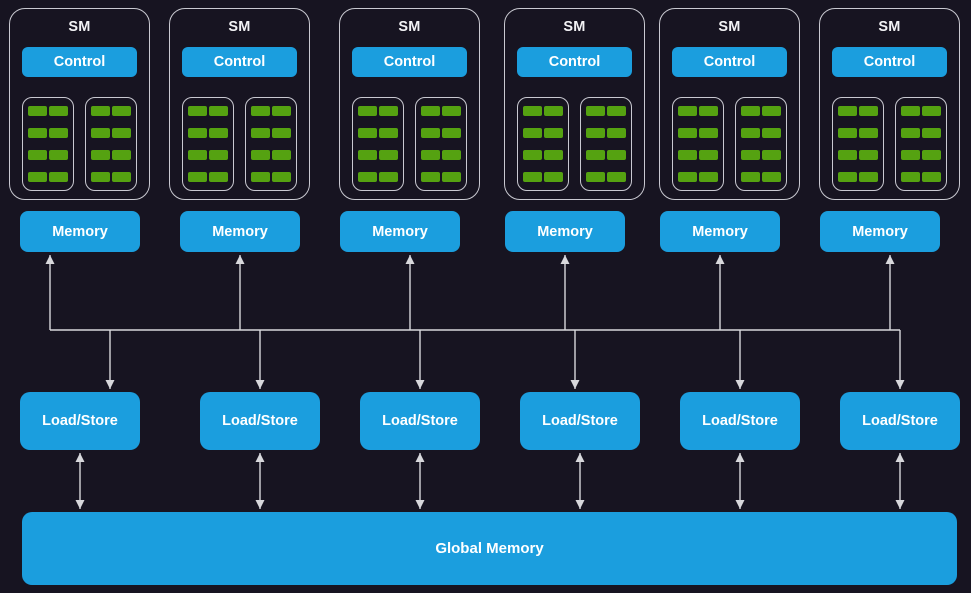 This screenshot has width=971, height=593. Describe the element at coordinates (489, 548) in the screenshot. I see `global-memory-block: Global Memory` at that location.